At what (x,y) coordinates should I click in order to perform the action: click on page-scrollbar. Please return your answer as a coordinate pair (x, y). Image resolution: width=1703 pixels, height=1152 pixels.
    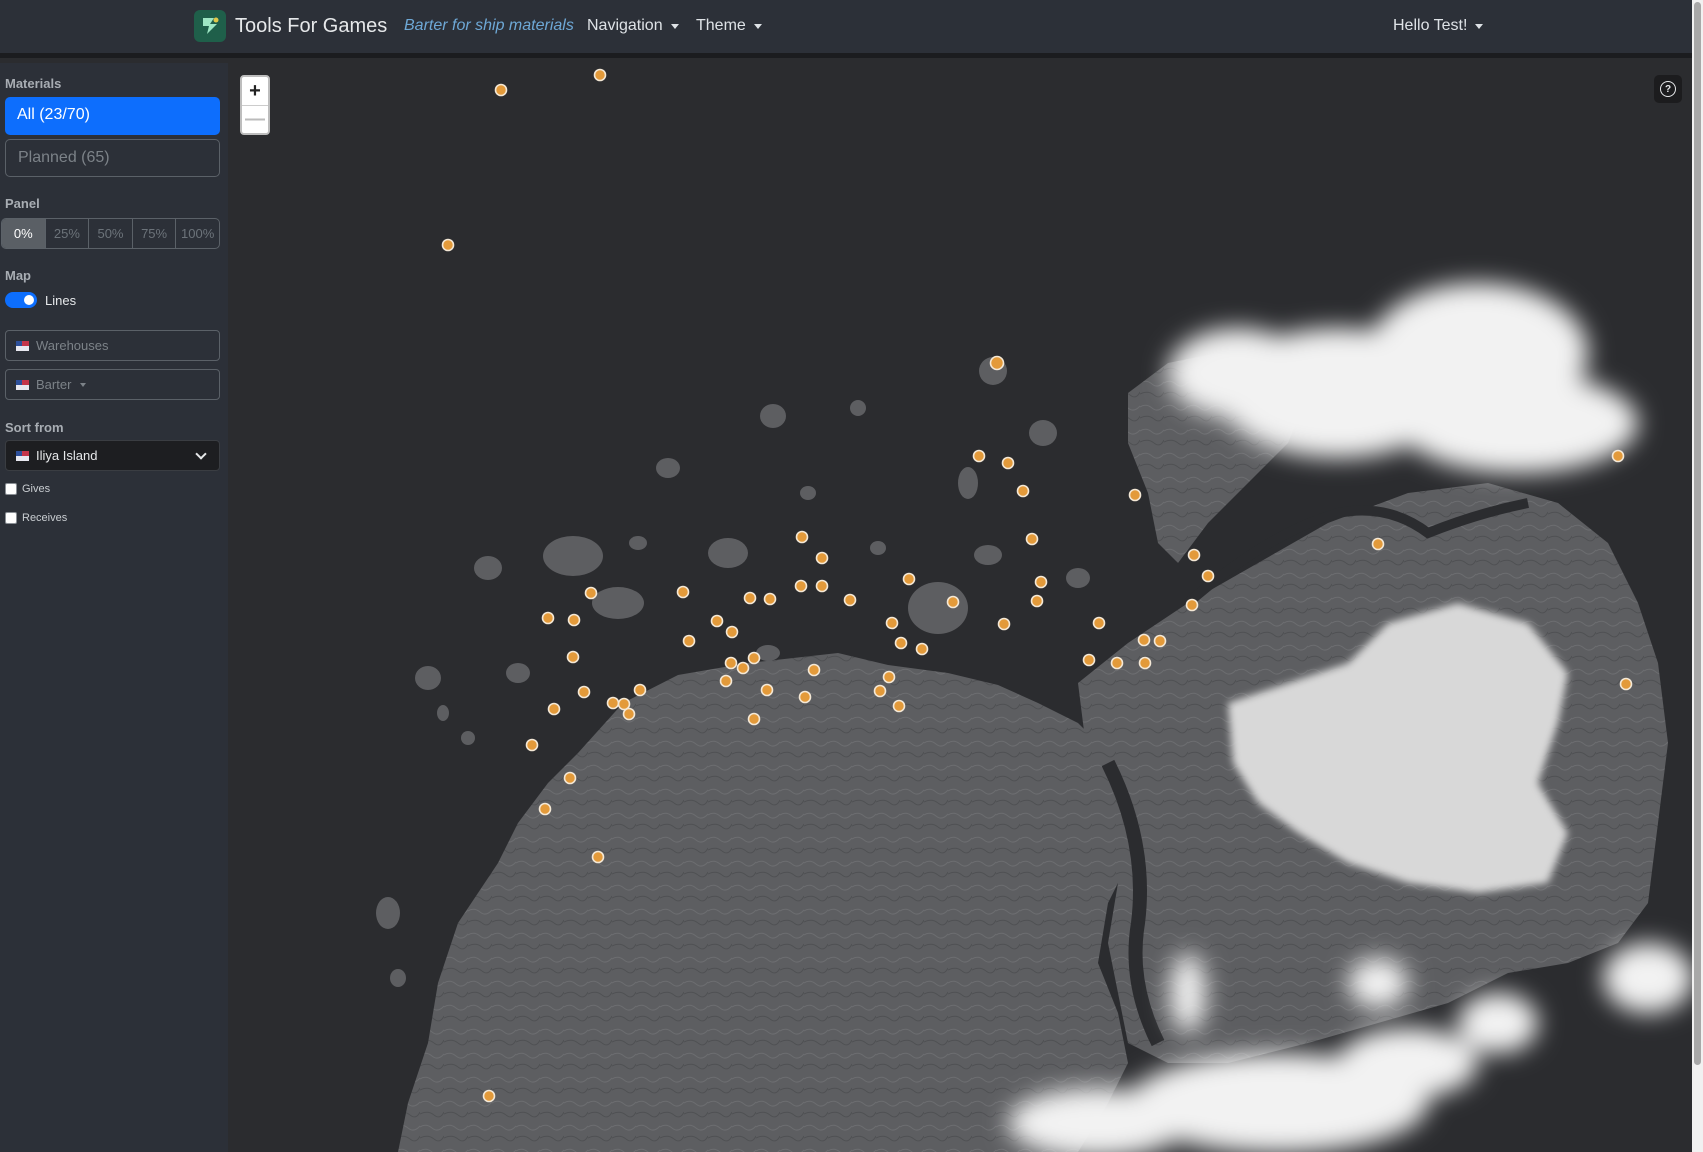
    Looking at the image, I should click on (1697, 576).